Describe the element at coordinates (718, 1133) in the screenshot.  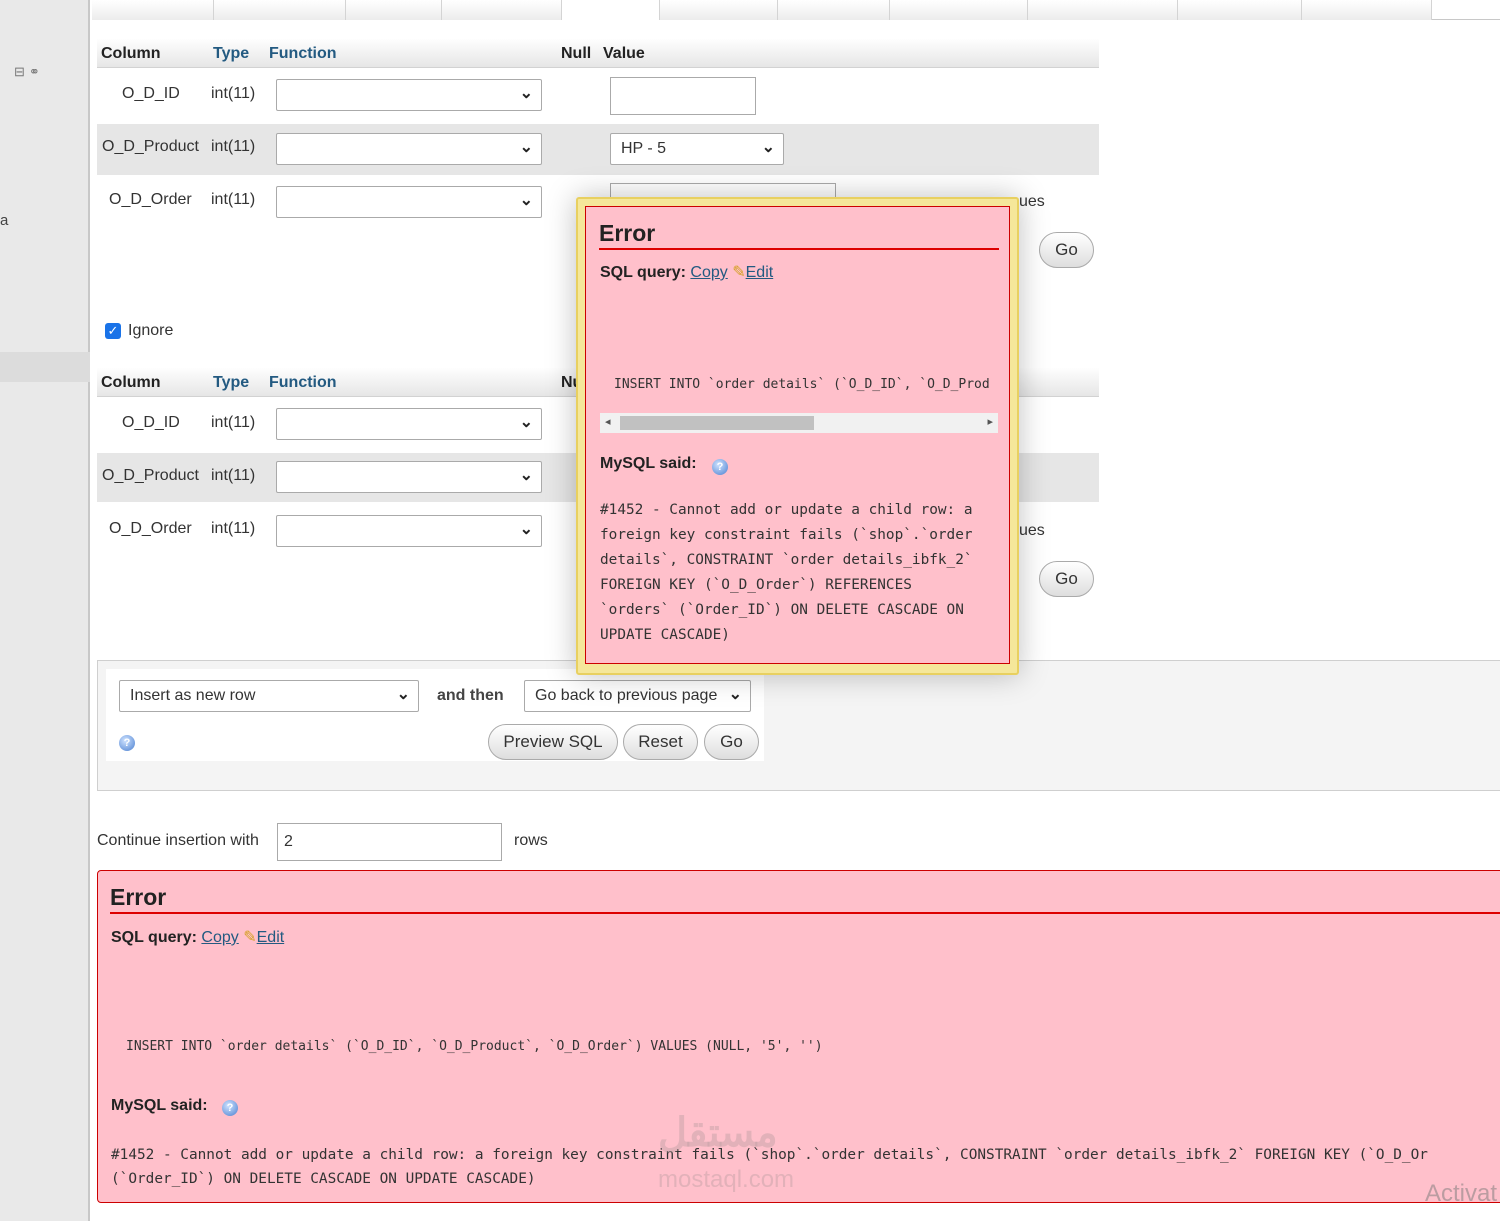
I see `watermark-logo: مستقل` at that location.